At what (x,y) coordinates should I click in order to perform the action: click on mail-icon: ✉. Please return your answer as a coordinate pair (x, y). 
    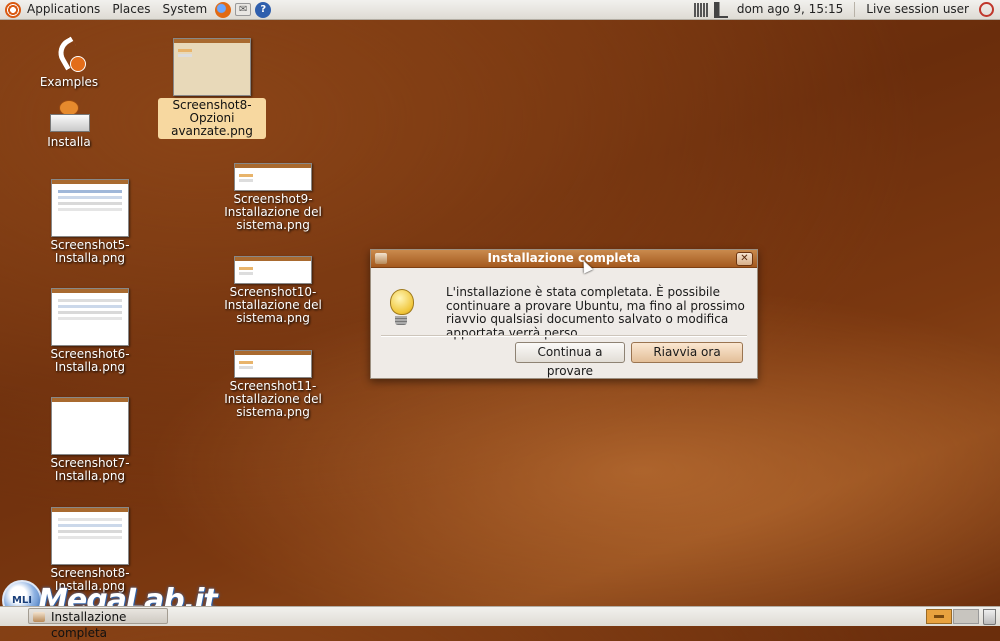
    Looking at the image, I should click on (243, 9).